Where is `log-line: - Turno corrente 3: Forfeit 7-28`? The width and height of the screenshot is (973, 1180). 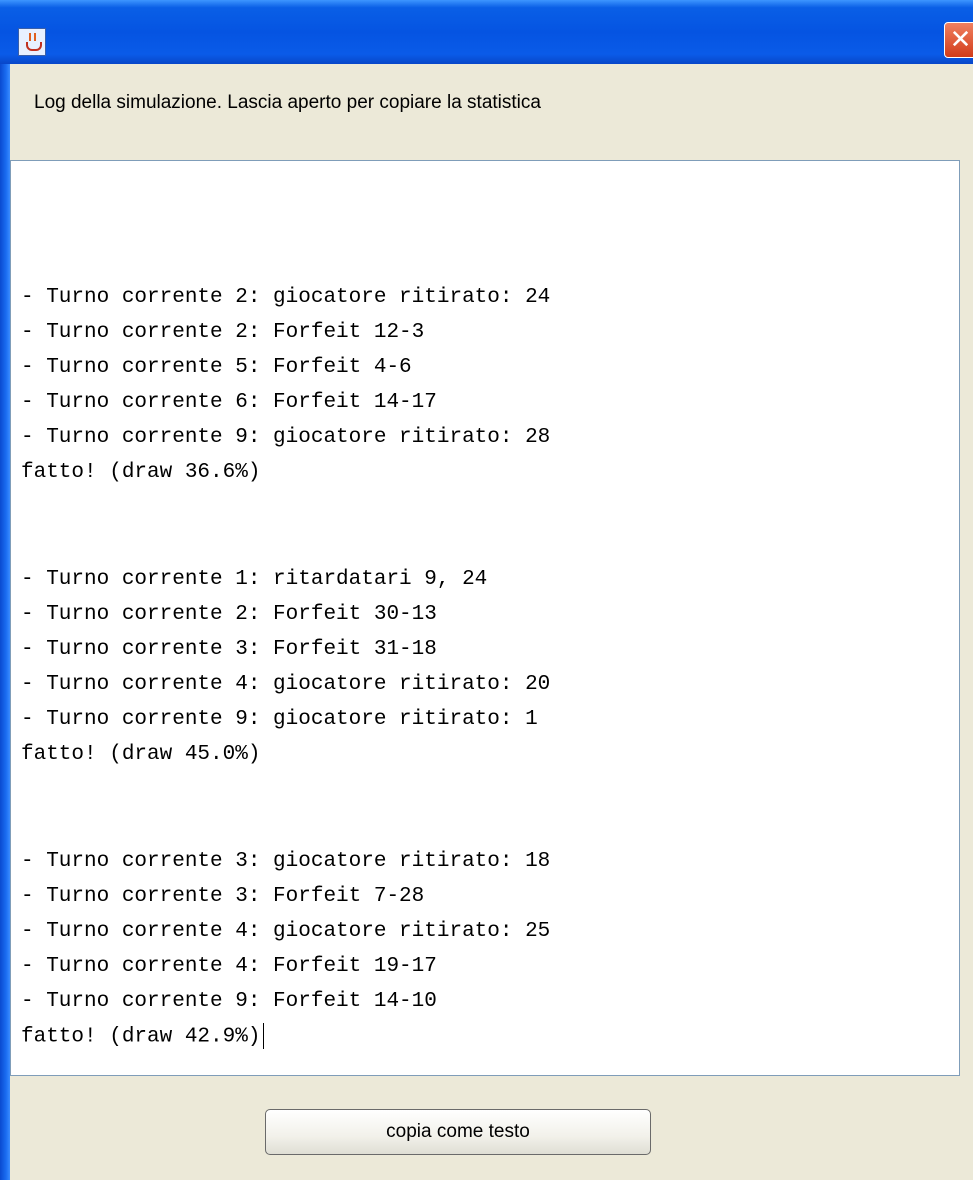 log-line: - Turno corrente 3: Forfeit 7-28 is located at coordinates (223, 896).